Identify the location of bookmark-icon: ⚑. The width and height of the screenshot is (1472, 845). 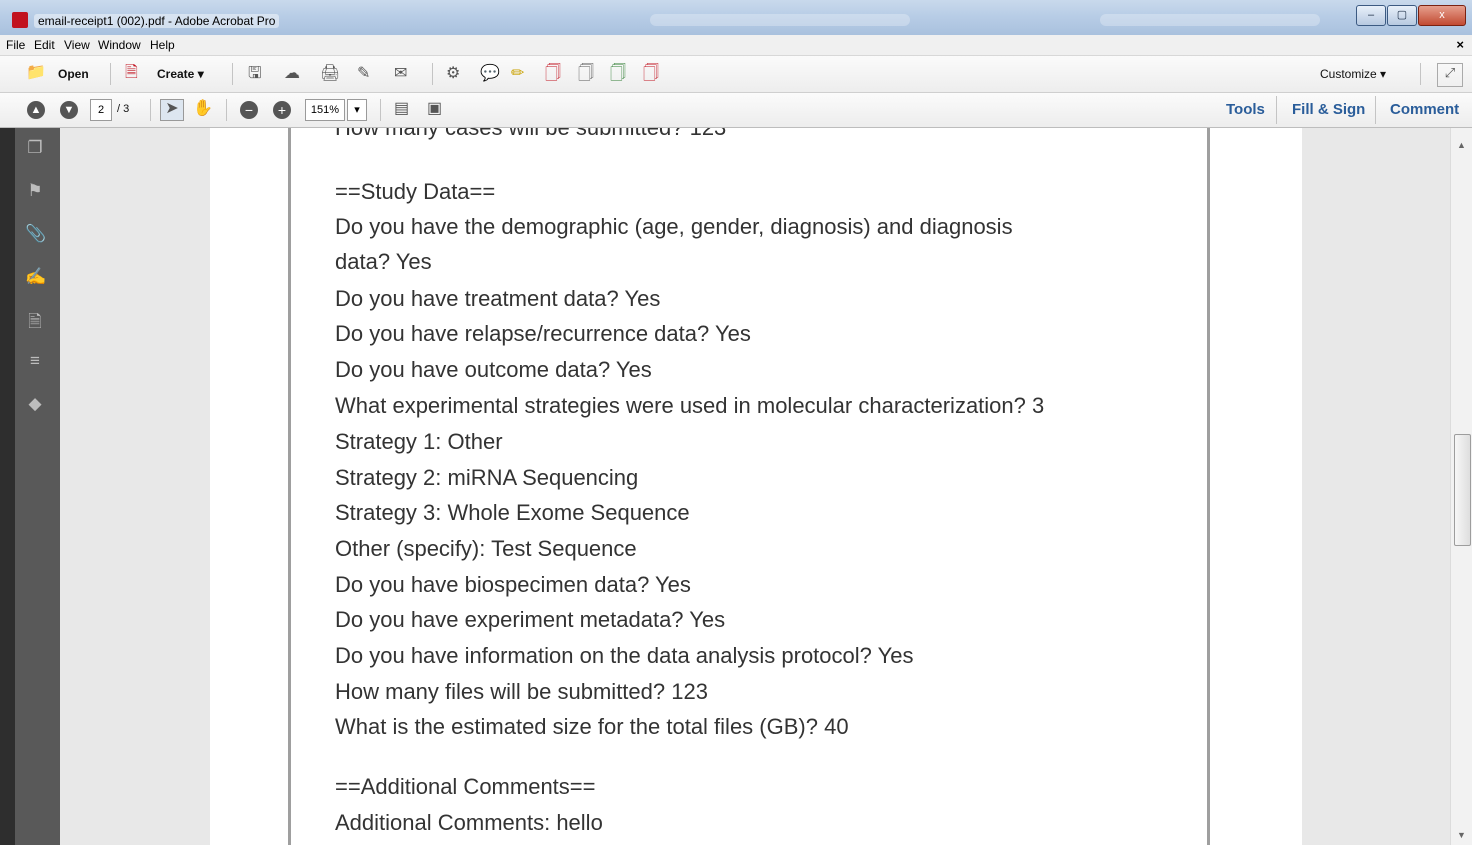
(35, 191).